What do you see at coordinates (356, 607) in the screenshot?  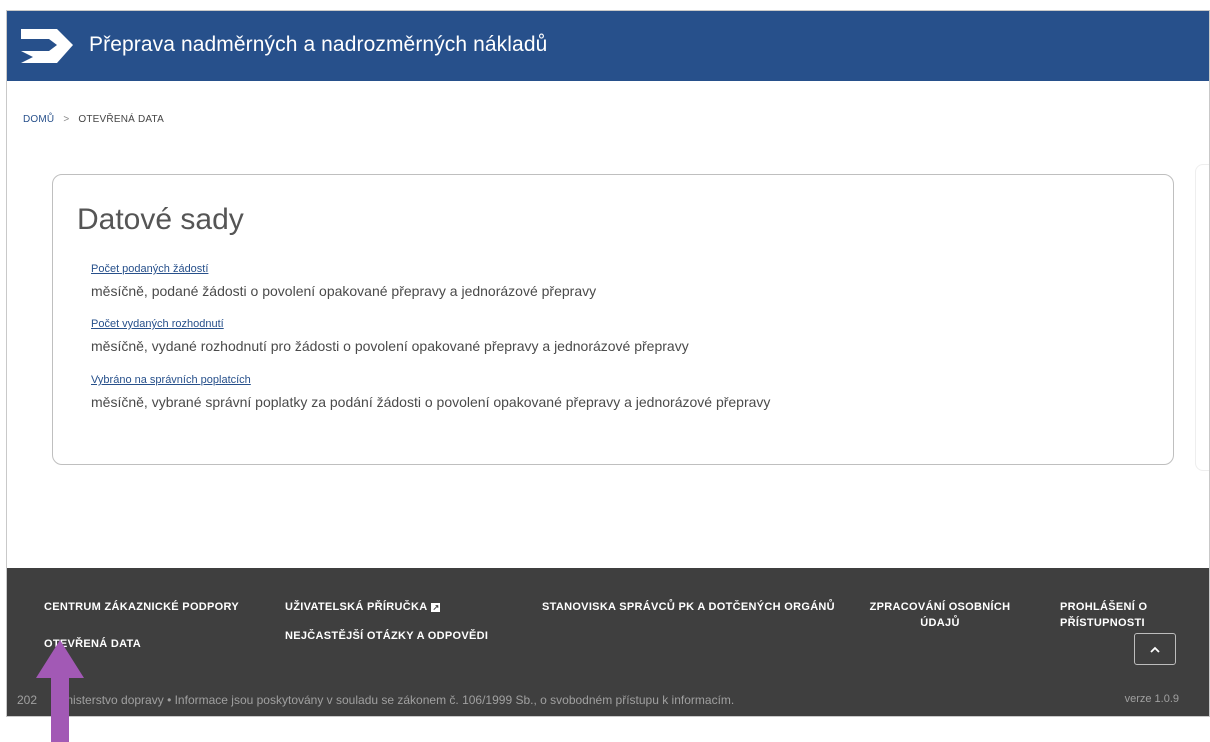 I see `footer-link-user-manual-label: UŽIVATELSKÁ PŘÍRUČKA` at bounding box center [356, 607].